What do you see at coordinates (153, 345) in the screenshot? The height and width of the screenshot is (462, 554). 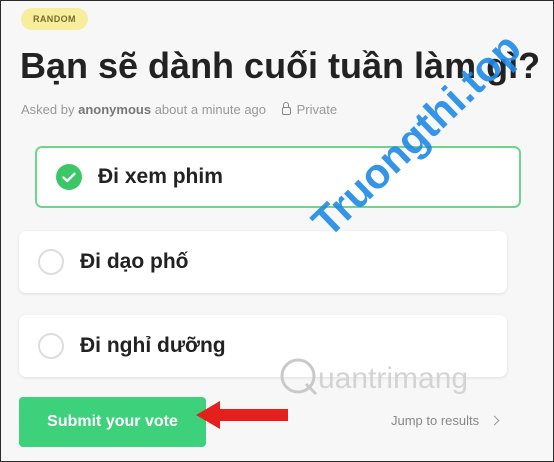 I see `option-label: Đi nghỉ dưỡng` at bounding box center [153, 345].